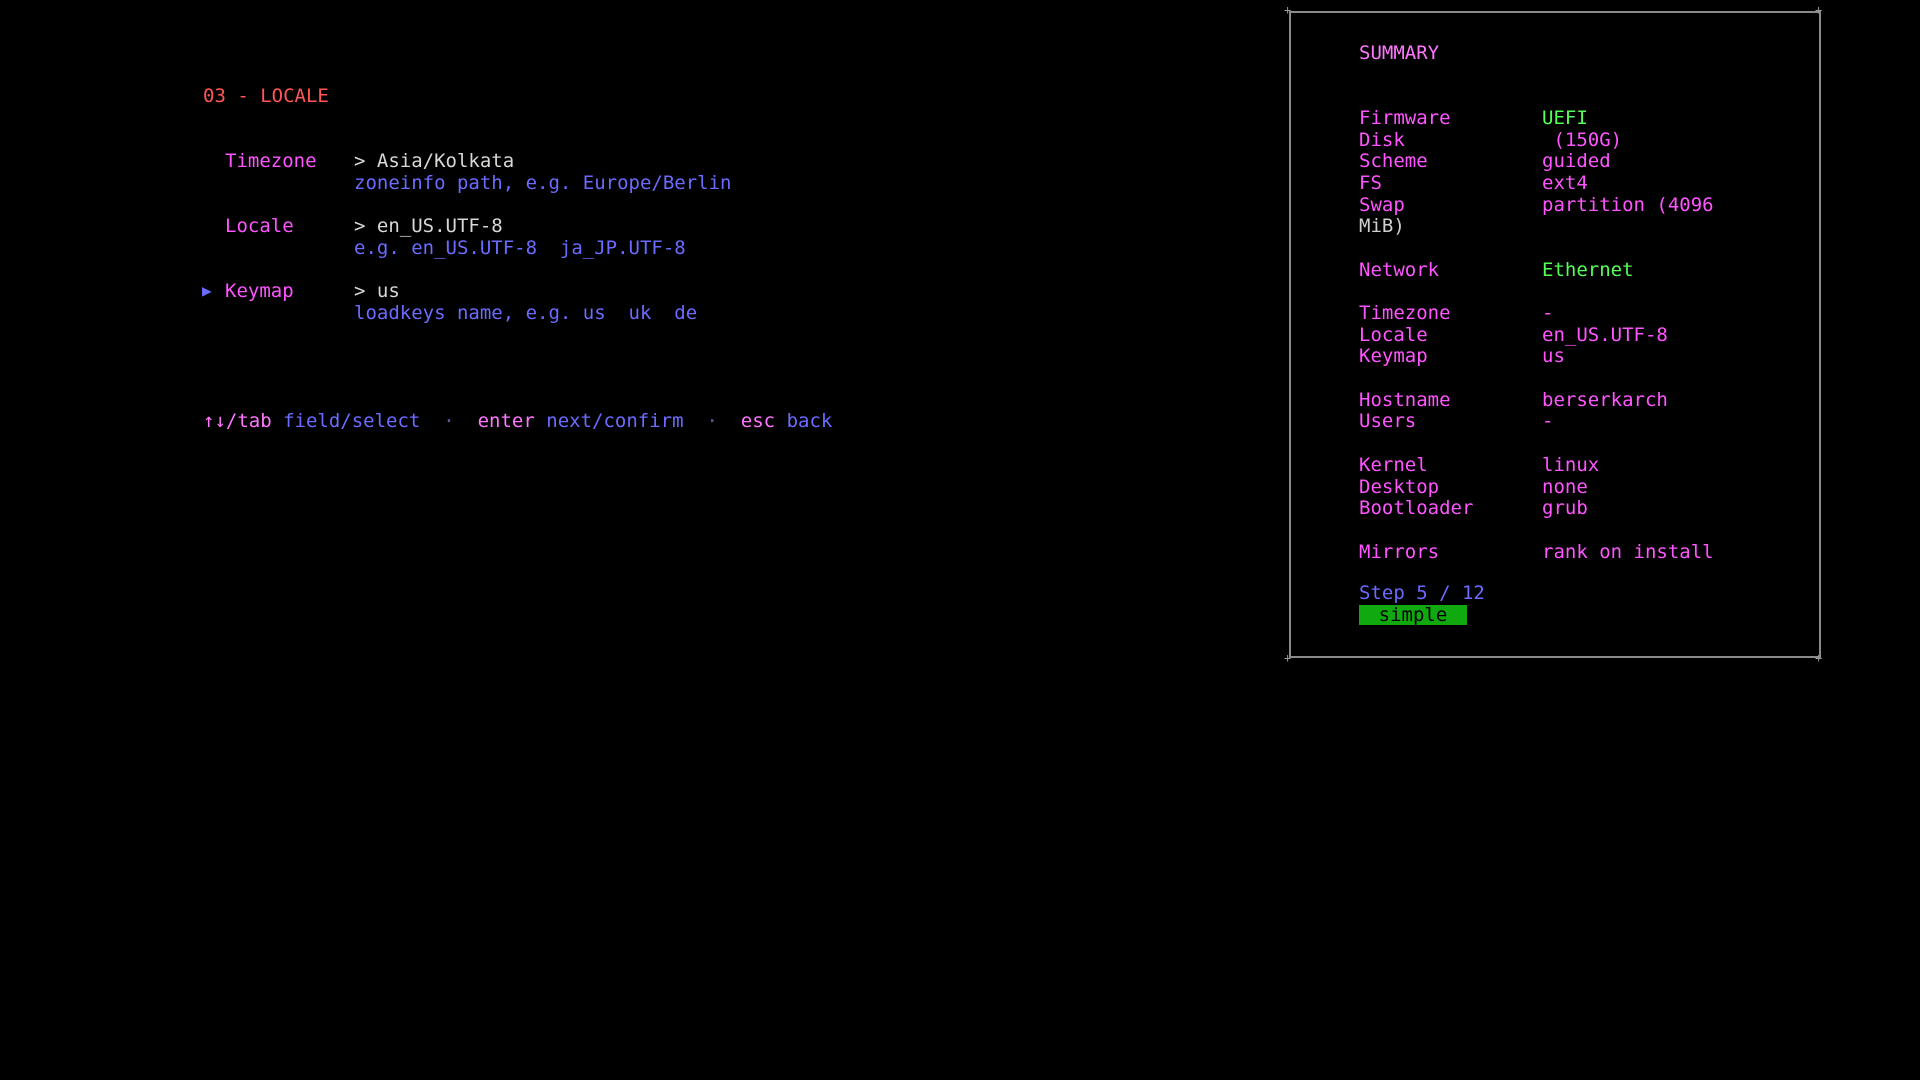 Image resolution: width=1920 pixels, height=1080 pixels. I want to click on summary-key-firmware: Firmware, so click(1405, 118).